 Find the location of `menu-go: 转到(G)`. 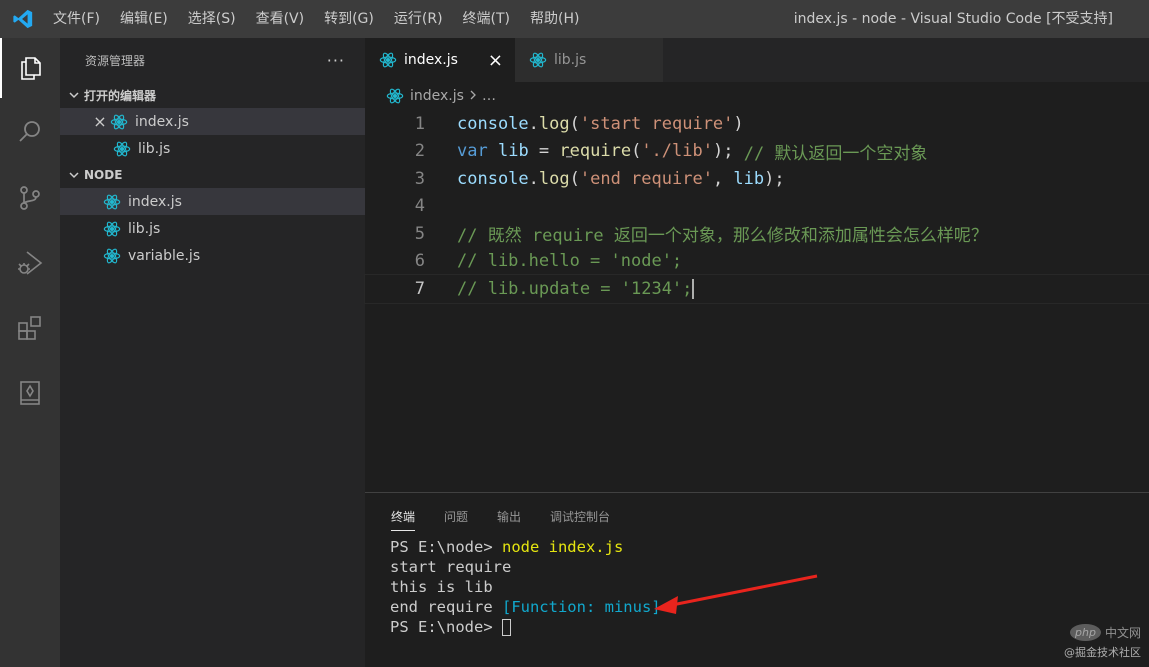

menu-go: 转到(G) is located at coordinates (349, 19).